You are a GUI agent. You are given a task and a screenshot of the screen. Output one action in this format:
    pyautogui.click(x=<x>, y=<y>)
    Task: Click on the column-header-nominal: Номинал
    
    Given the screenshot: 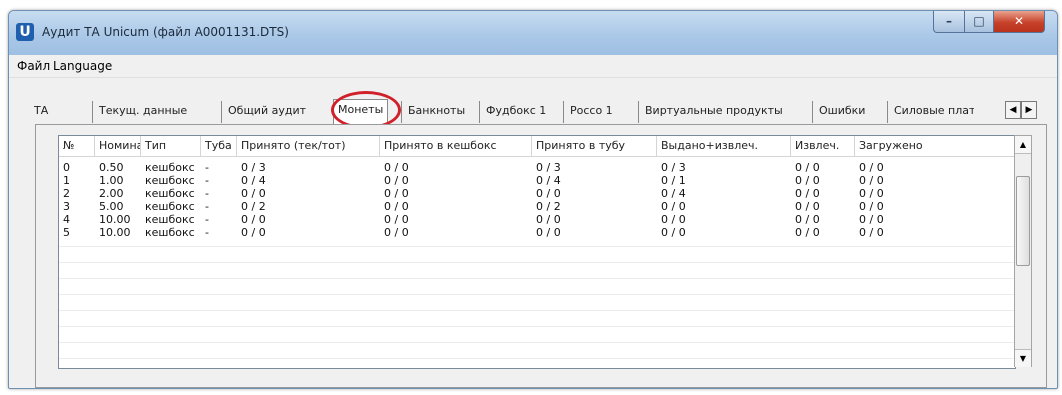 What is the action you would take?
    pyautogui.click(x=118, y=146)
    